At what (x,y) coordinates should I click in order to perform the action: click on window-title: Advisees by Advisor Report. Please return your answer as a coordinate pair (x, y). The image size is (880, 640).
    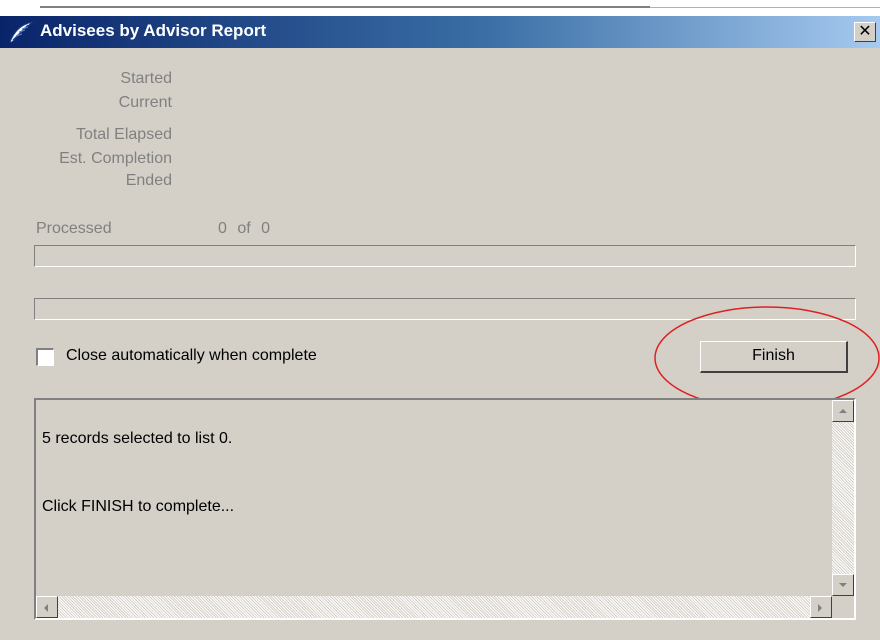
    Looking at the image, I should click on (153, 30).